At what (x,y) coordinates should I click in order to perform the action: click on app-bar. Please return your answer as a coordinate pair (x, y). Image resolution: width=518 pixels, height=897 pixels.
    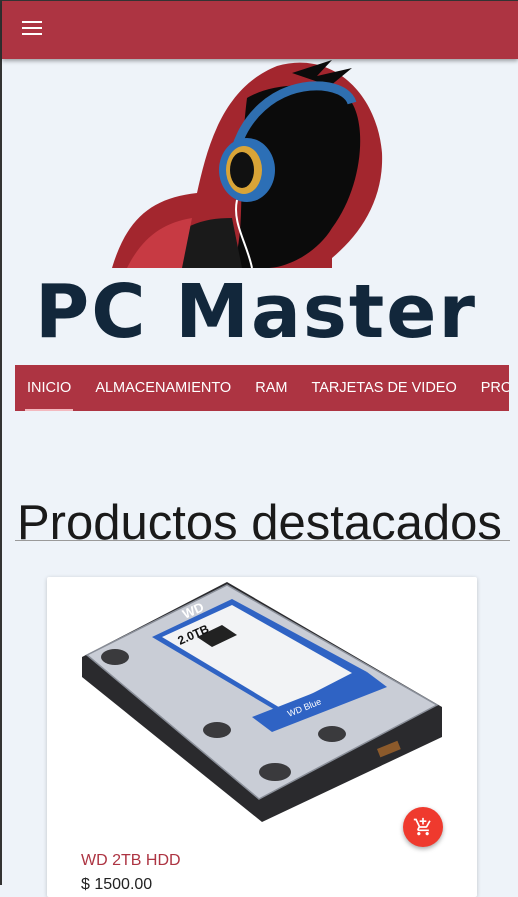
    Looking at the image, I should click on (260, 29).